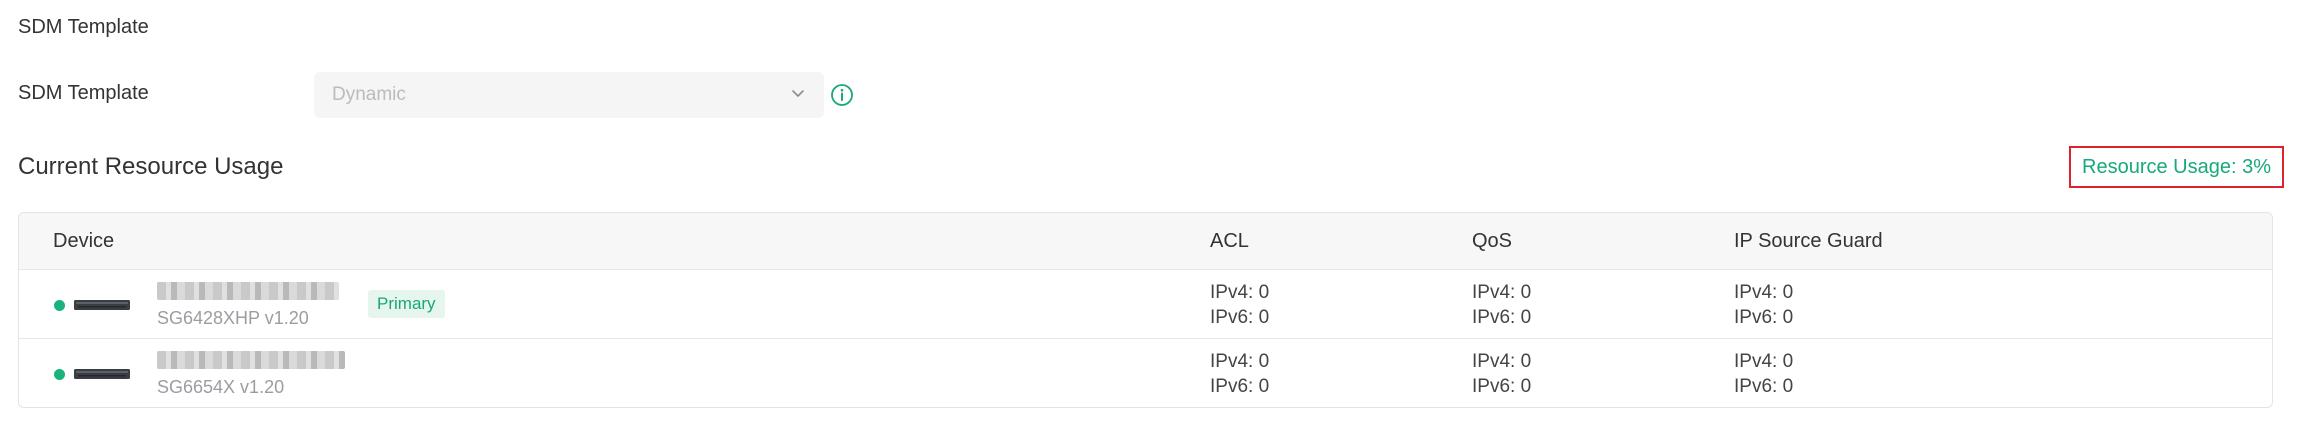 This screenshot has width=2297, height=441. I want to click on sdm-template-select: Dynamic, so click(569, 95).